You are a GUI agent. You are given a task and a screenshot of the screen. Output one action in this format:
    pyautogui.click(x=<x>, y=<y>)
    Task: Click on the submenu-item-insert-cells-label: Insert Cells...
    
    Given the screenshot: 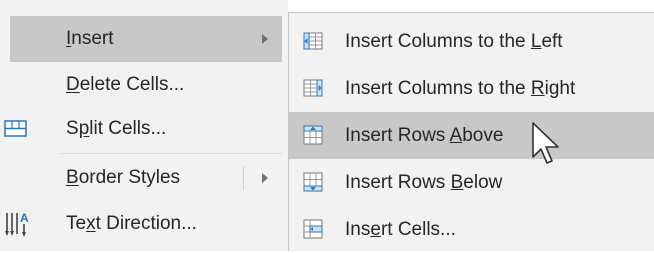 What is the action you would take?
    pyautogui.click(x=400, y=229)
    